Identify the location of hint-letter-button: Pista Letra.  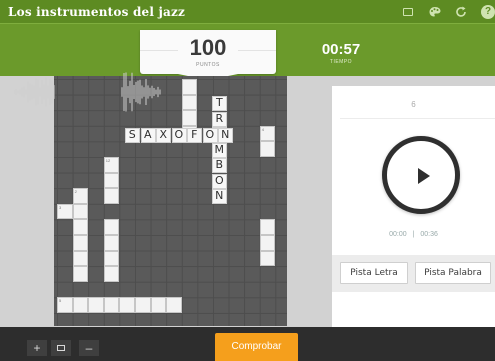
(374, 273).